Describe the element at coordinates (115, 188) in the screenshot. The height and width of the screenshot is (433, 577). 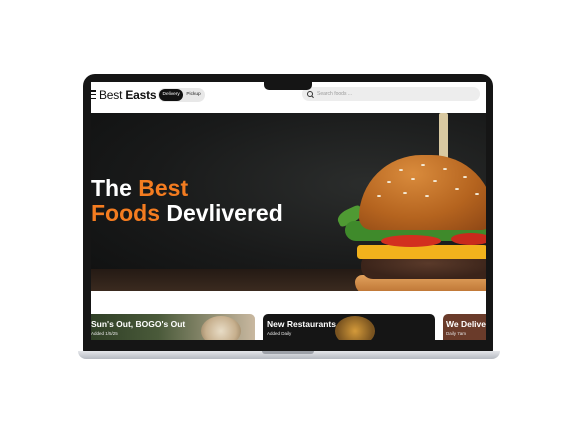
I see `hero-line1-white: The` at that location.